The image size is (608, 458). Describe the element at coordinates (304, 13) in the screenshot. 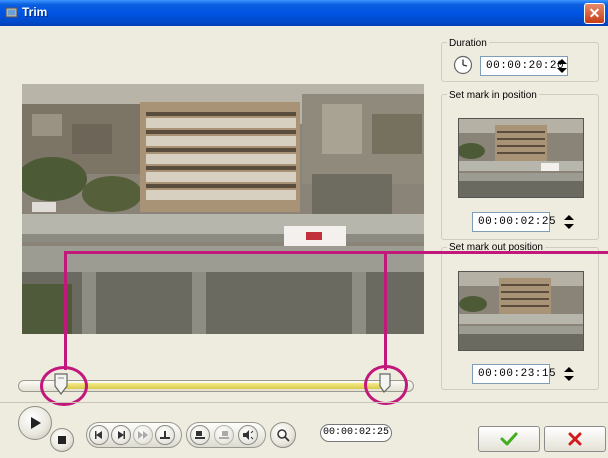

I see `title-bar: Trim ✕` at that location.